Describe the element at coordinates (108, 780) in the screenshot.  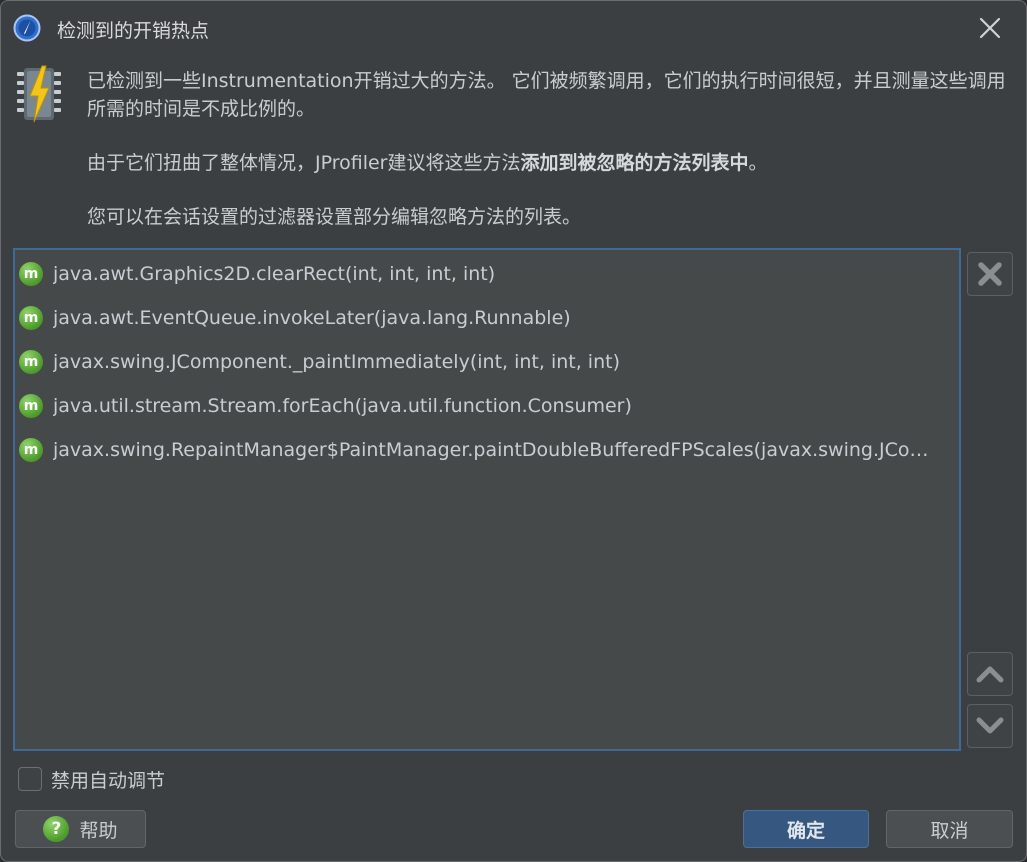
I see `disable-auto-tuning-label: 禁用自动调节` at that location.